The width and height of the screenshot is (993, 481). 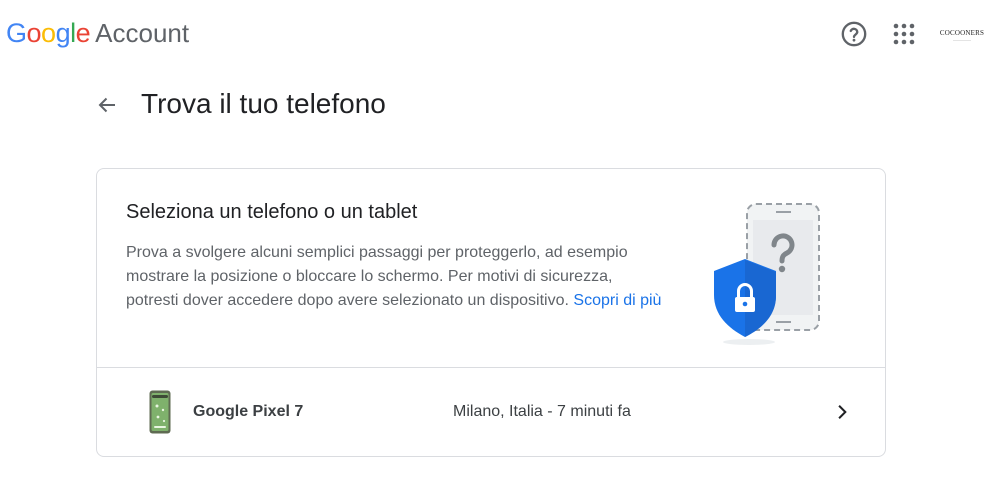 I want to click on pixel-phone-thumbnail, so click(x=160, y=412).